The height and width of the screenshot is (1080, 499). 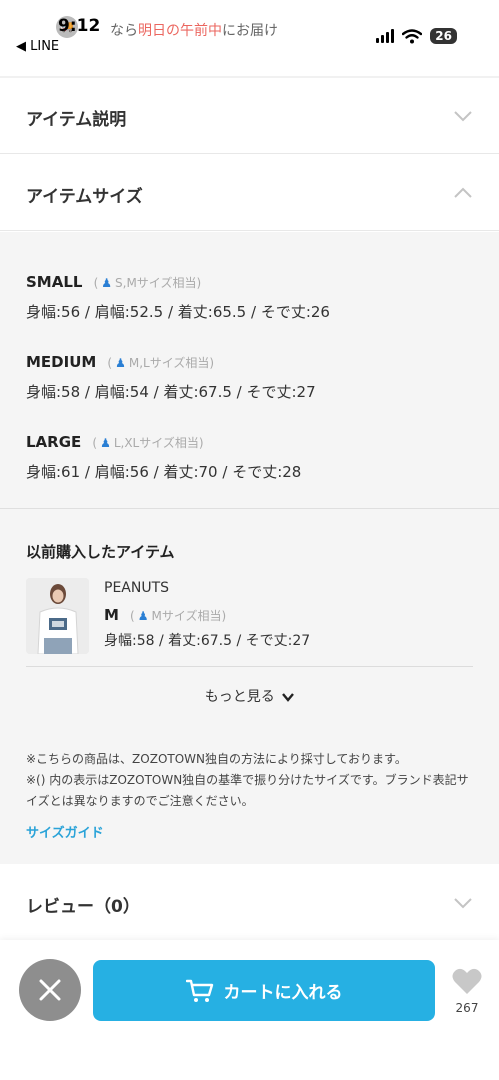 I want to click on accordion-item-size: アイテムサイズ, so click(x=249, y=193).